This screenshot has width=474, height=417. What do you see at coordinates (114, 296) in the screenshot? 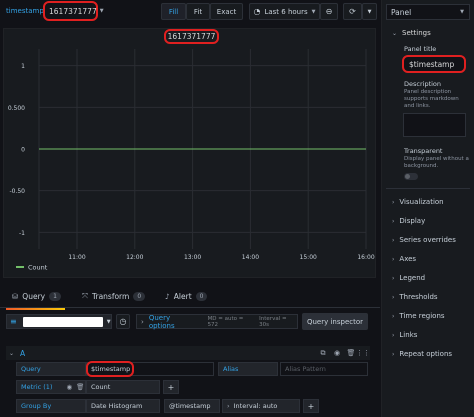
I see `tab-transform: ⤧ Transform 0` at bounding box center [114, 296].